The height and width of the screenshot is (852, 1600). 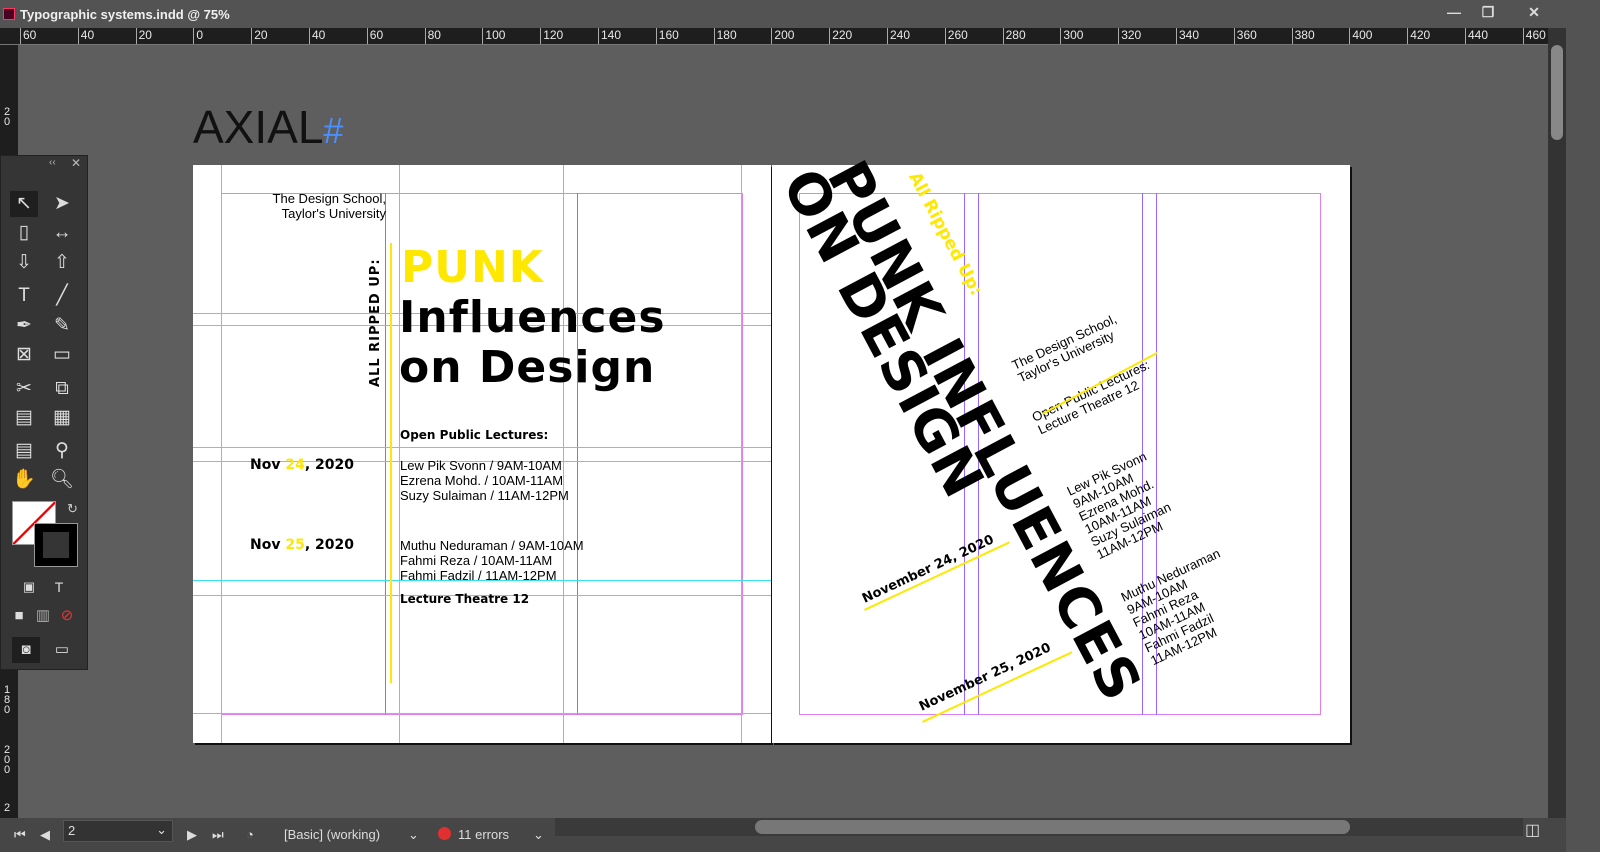 I want to click on screen-mode-icon: ▭, so click(x=62, y=650).